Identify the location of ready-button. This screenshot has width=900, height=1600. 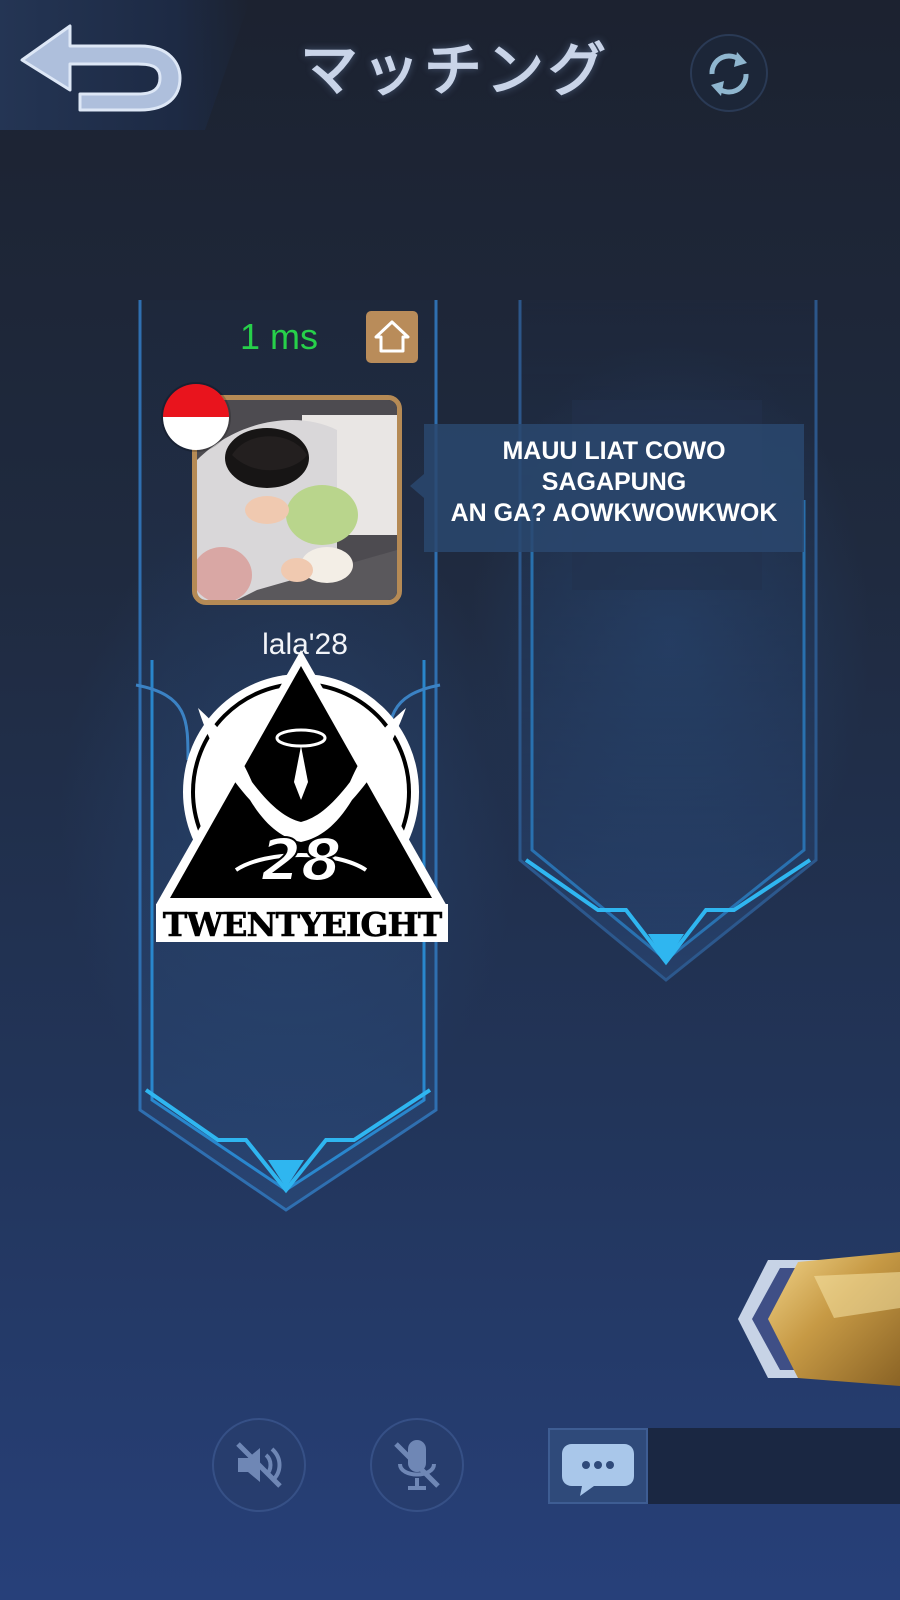
(819, 1319).